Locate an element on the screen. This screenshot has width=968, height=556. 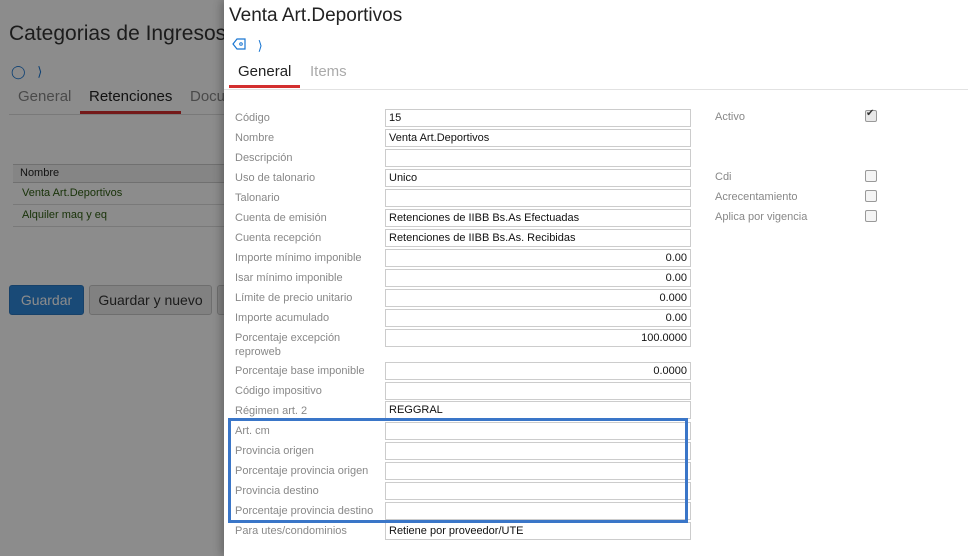
field-label: Porcentaje excepción reproweb is located at coordinates (288, 345).